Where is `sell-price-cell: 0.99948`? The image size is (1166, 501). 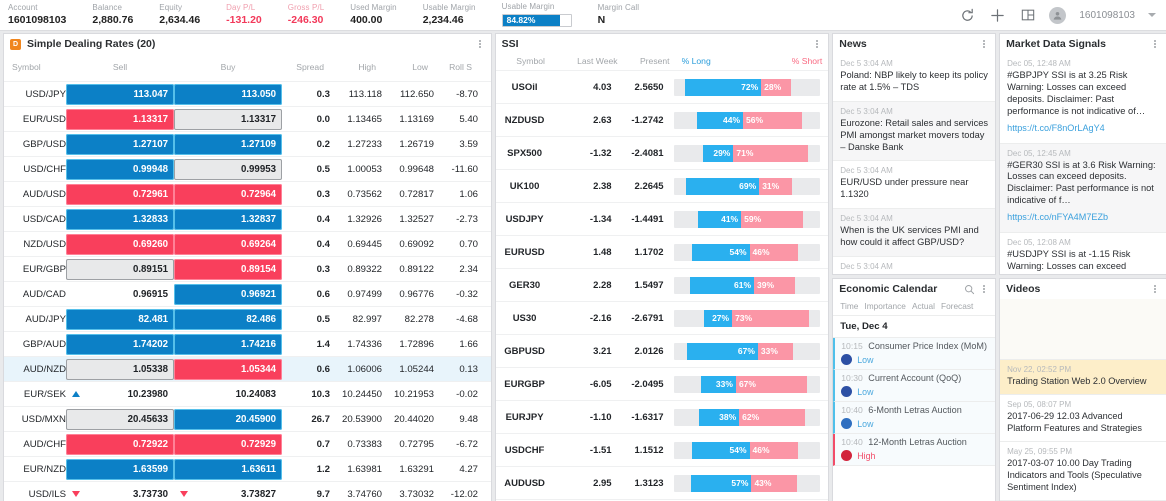
sell-price-cell: 0.99948 is located at coordinates (120, 169).